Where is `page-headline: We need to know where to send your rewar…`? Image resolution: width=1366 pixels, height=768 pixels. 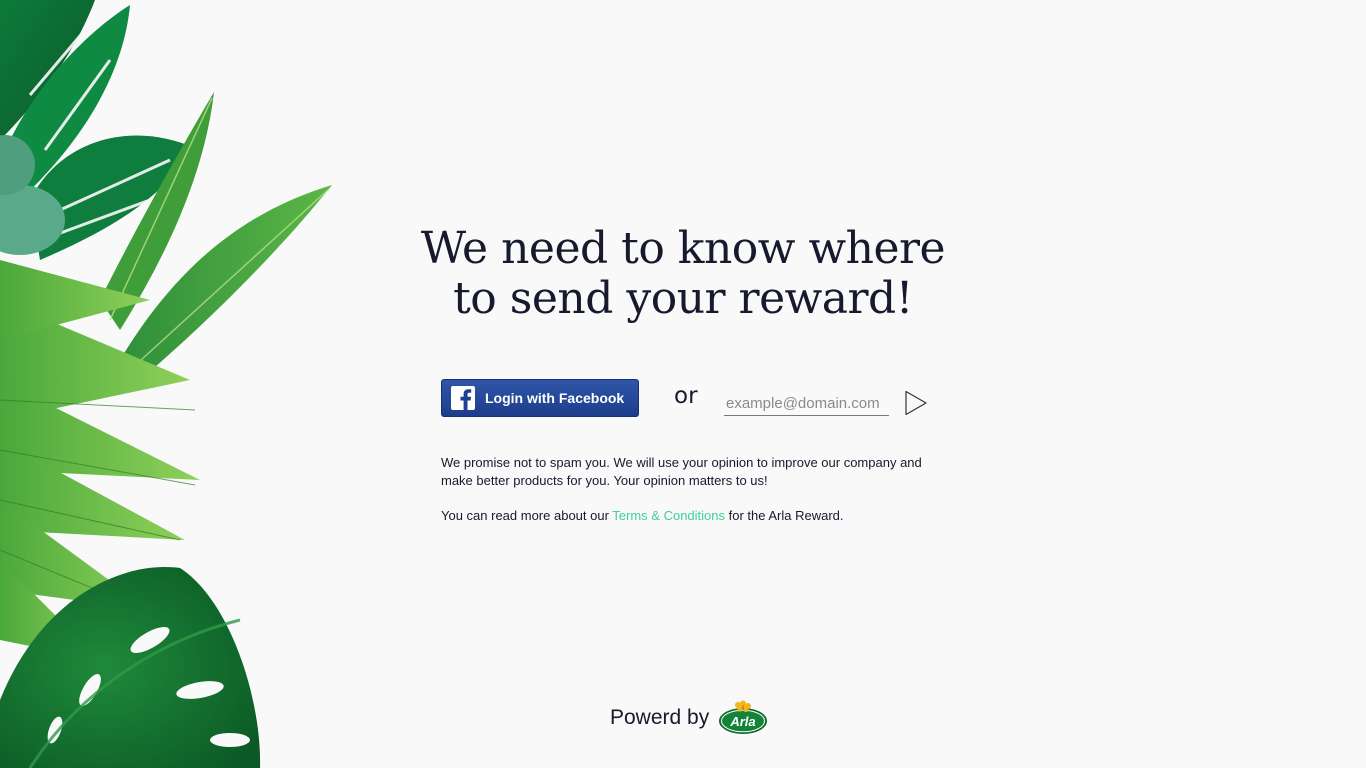 page-headline: We need to know where to send your rewar… is located at coordinates (683, 274).